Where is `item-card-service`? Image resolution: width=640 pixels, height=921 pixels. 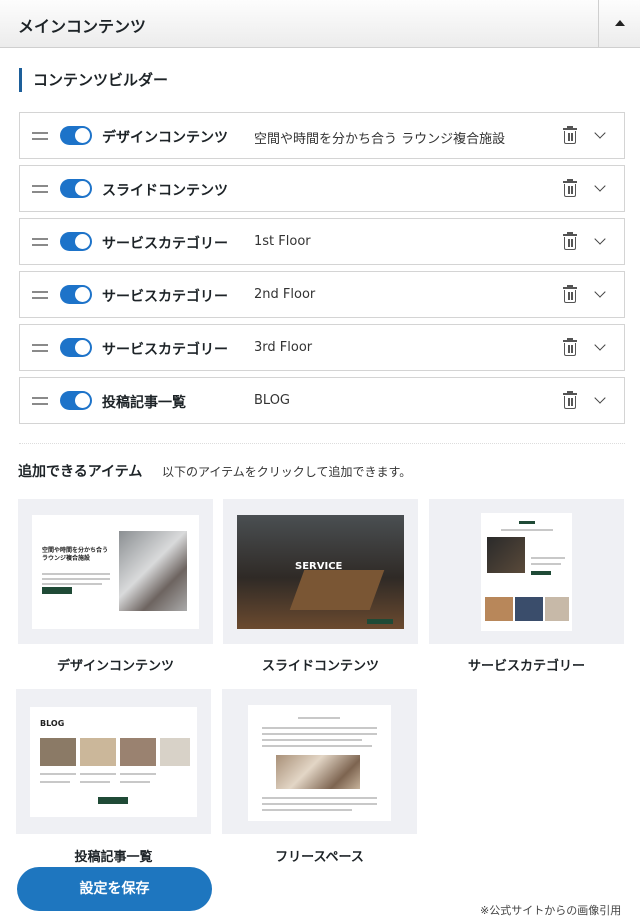
item-card-service is located at coordinates (526, 571).